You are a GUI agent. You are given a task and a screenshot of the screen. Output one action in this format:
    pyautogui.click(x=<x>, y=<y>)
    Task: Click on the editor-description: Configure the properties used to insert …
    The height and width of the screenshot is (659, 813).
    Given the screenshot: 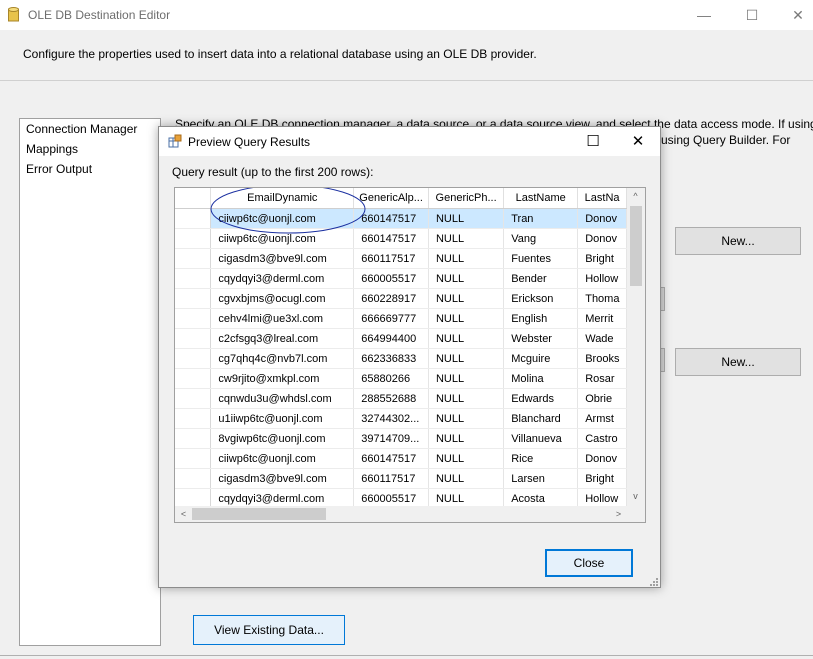 What is the action you would take?
    pyautogui.click(x=280, y=54)
    